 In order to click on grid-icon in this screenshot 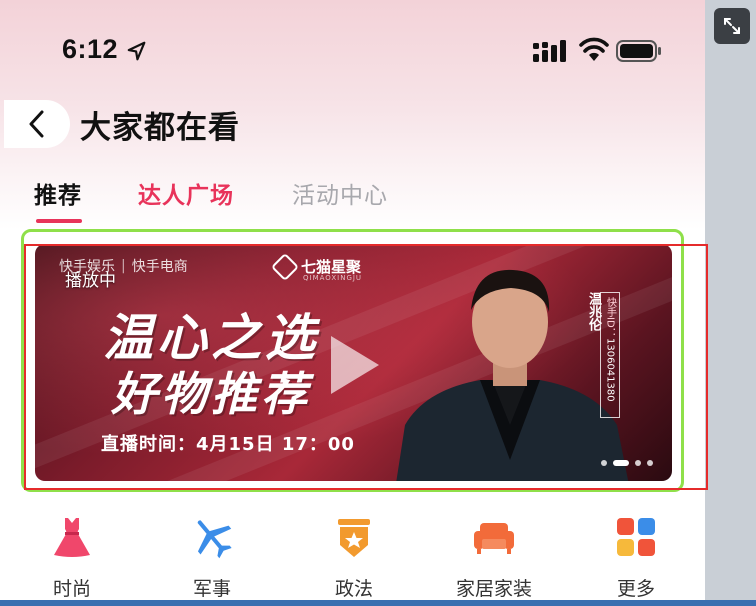, I will do `click(636, 537)`.